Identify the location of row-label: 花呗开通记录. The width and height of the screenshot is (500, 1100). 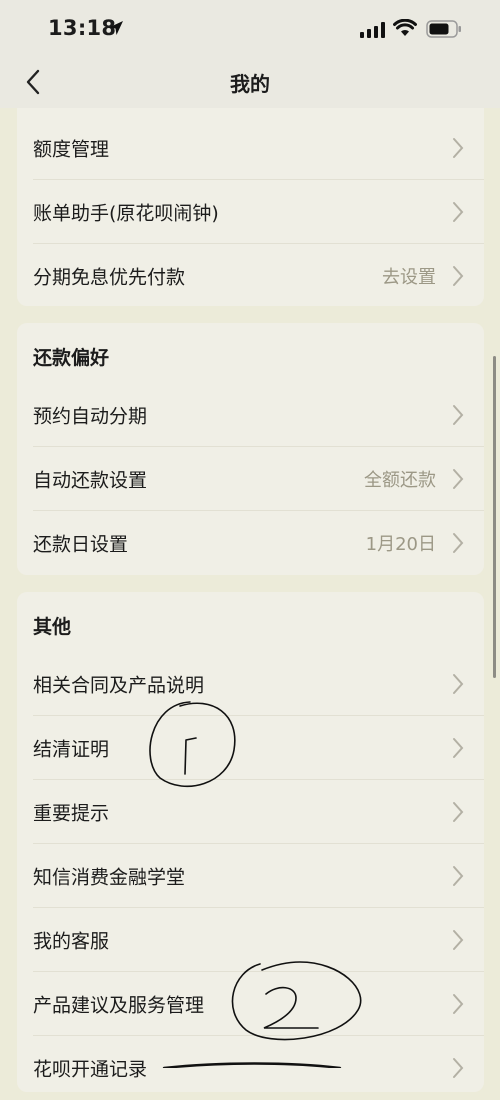
(90, 1069).